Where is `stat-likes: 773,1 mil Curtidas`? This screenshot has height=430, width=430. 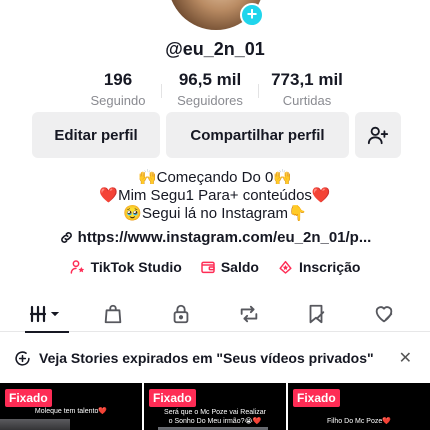 stat-likes: 773,1 mil Curtidas is located at coordinates (307, 89).